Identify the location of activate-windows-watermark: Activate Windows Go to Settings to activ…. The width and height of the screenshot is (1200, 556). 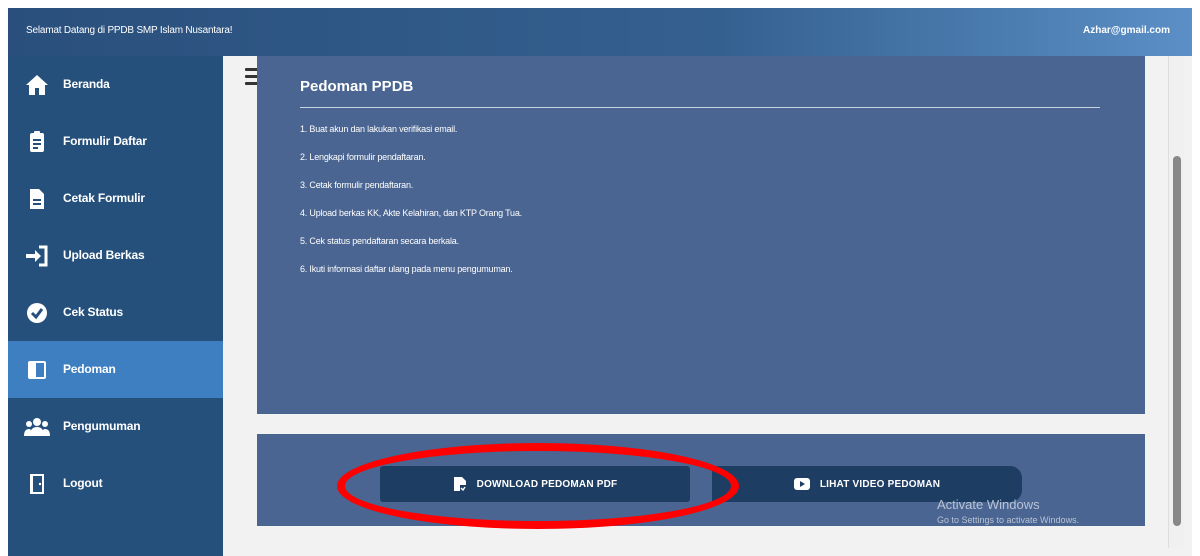
(1008, 511).